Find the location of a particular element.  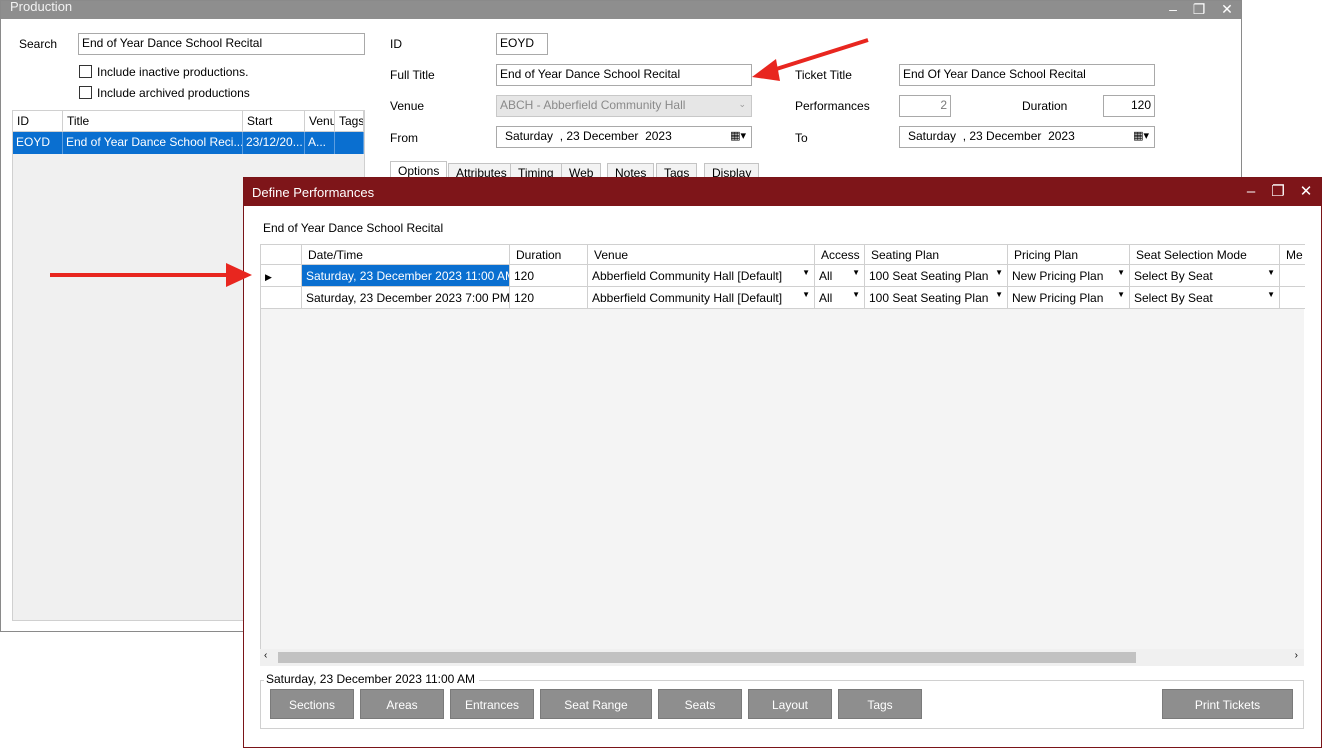

row-selector: ▶ is located at coordinates (281, 276).